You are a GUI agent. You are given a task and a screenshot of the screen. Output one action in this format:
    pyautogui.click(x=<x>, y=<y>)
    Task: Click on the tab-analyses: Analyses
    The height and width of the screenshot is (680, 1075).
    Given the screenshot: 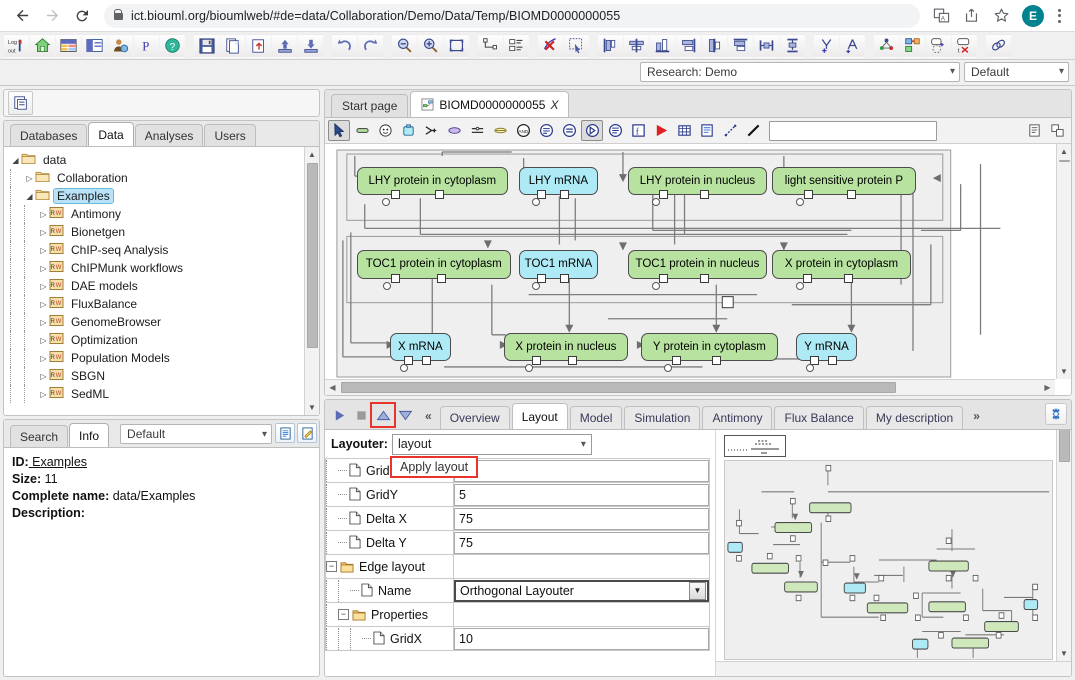 What is the action you would take?
    pyautogui.click(x=169, y=135)
    